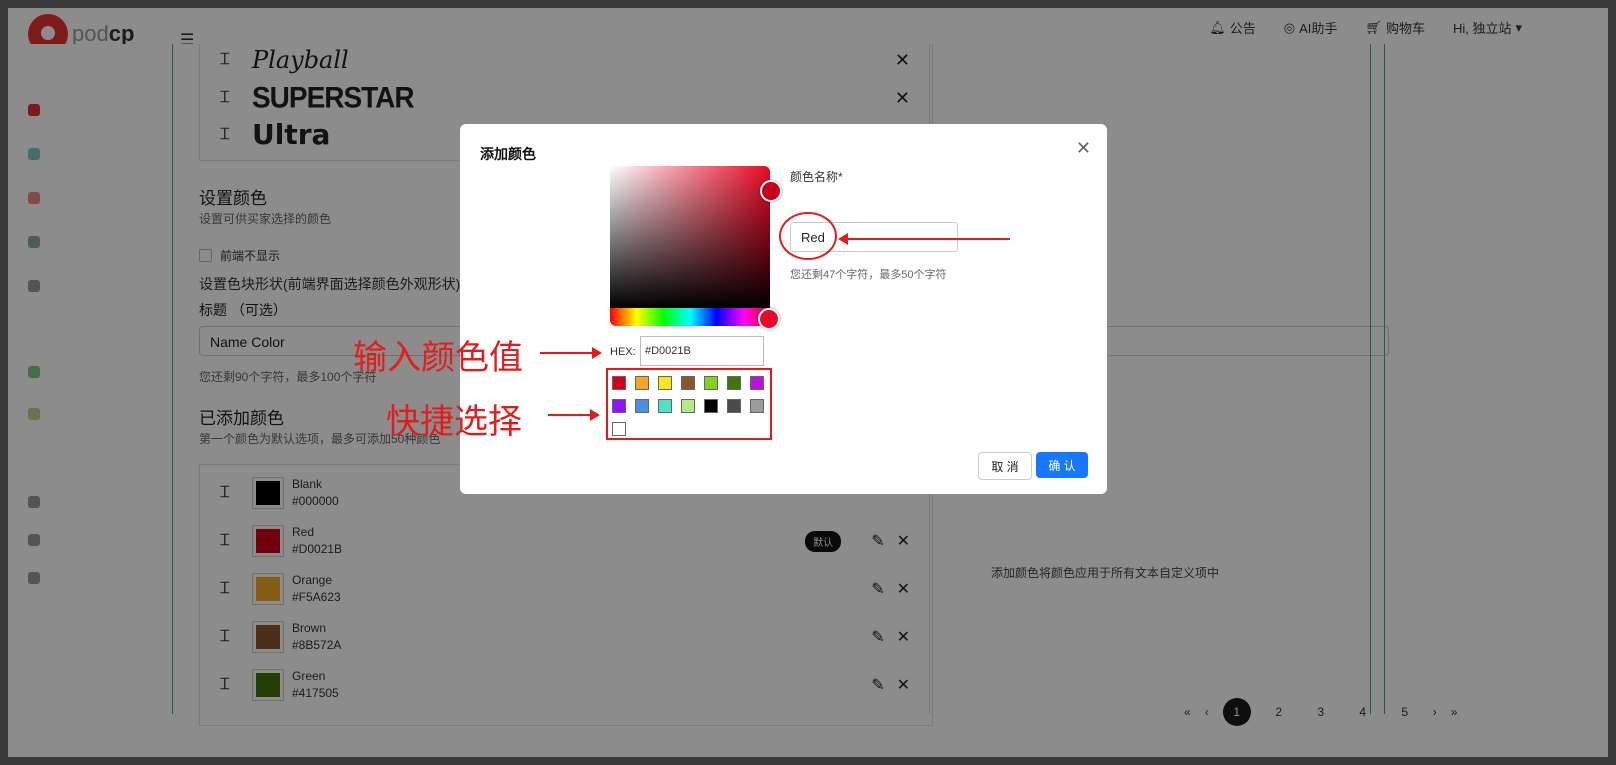  I want to click on color-name-label: 颜色名称*, so click(816, 177).